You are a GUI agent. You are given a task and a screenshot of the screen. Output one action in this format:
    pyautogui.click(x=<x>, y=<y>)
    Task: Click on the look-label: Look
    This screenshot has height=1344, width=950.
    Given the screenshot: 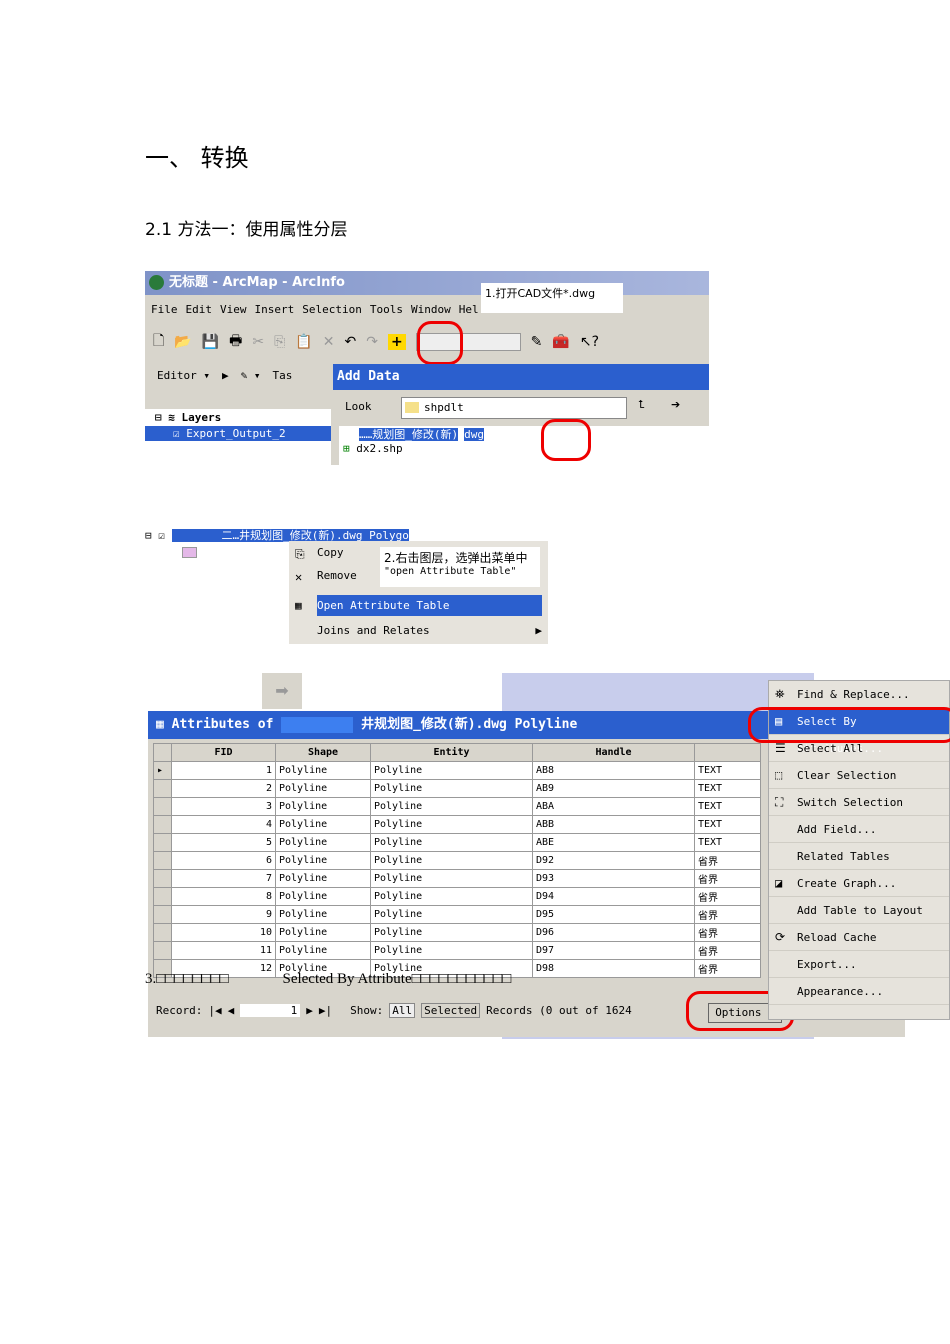 What is the action you would take?
    pyautogui.click(x=358, y=406)
    